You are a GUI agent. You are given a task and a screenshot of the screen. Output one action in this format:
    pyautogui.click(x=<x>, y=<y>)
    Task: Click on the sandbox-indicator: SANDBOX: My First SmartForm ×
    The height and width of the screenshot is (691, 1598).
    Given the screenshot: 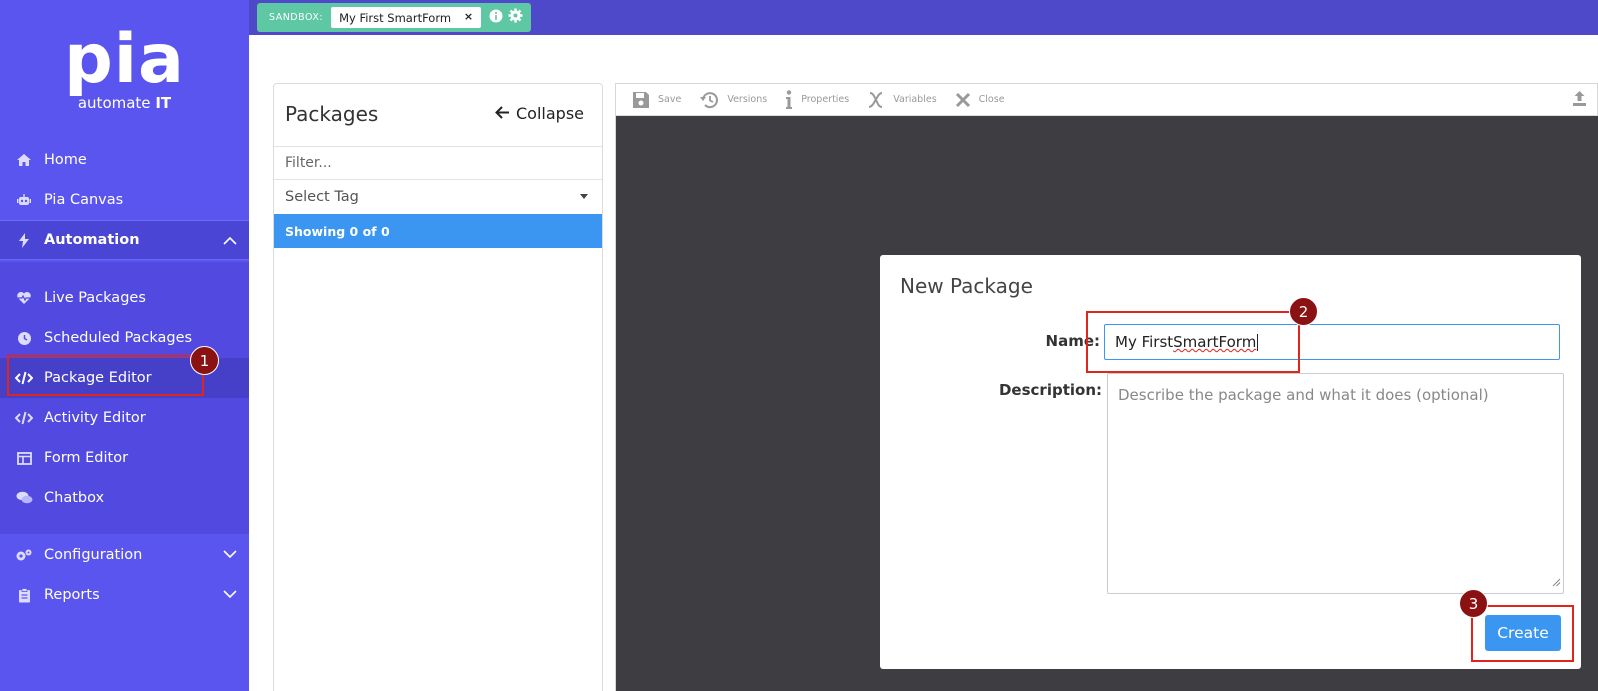 What is the action you would take?
    pyautogui.click(x=394, y=17)
    